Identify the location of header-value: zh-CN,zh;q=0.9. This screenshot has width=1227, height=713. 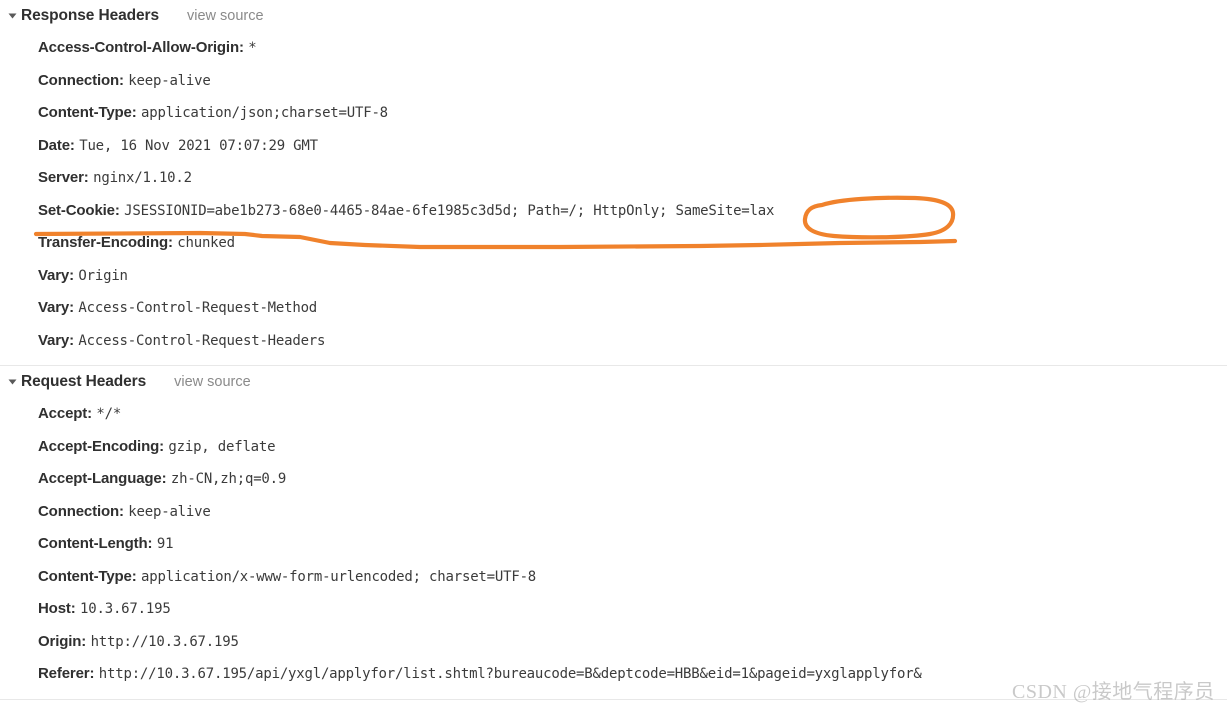
(228, 479).